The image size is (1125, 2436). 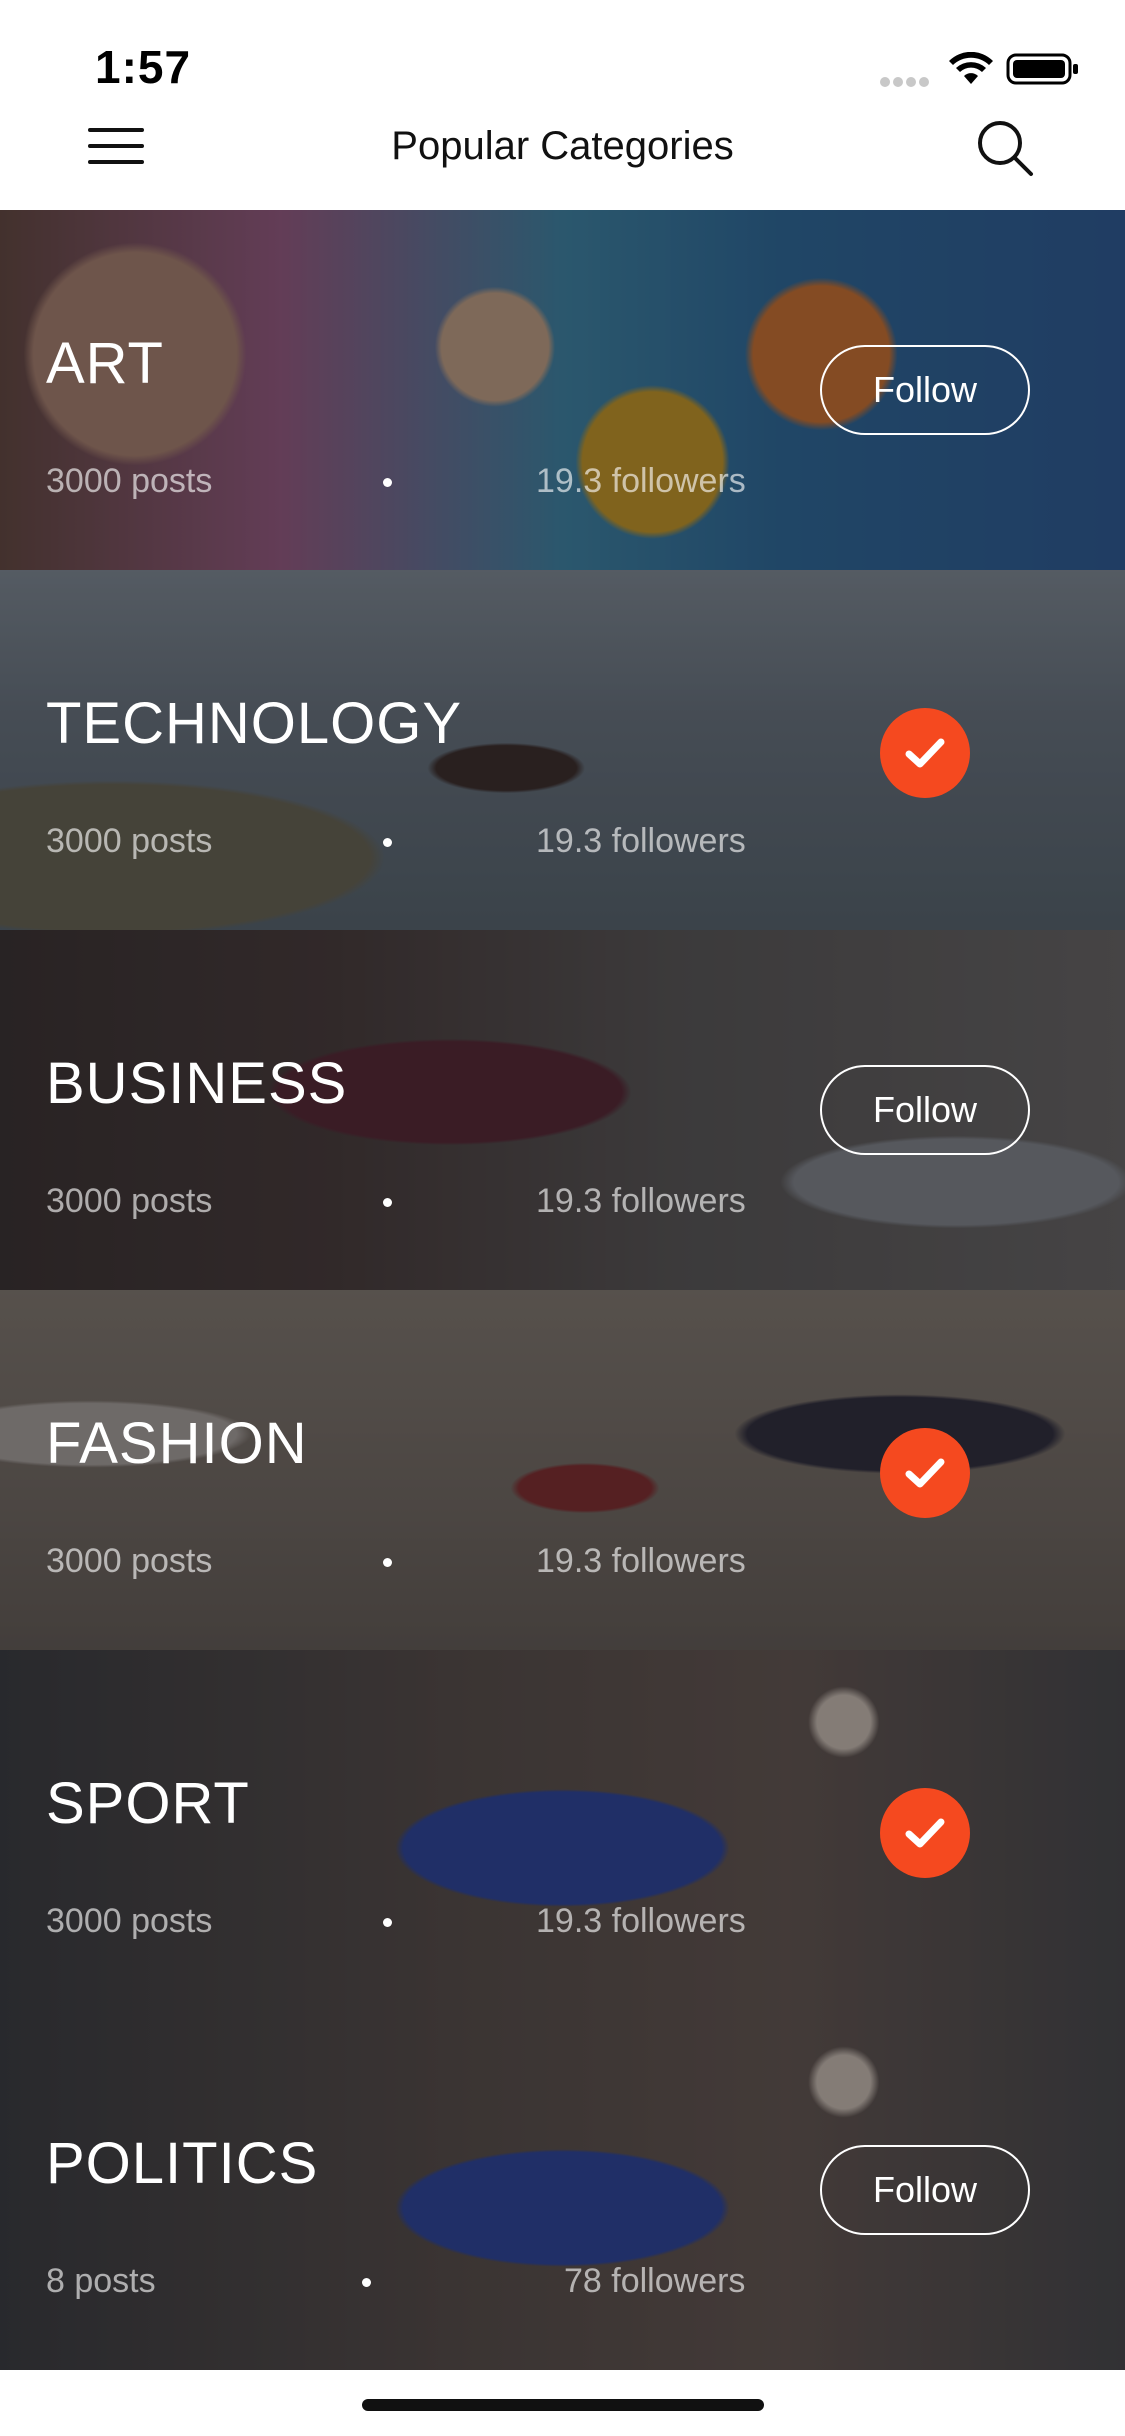 What do you see at coordinates (1006, 149) in the screenshot?
I see `search-icon` at bounding box center [1006, 149].